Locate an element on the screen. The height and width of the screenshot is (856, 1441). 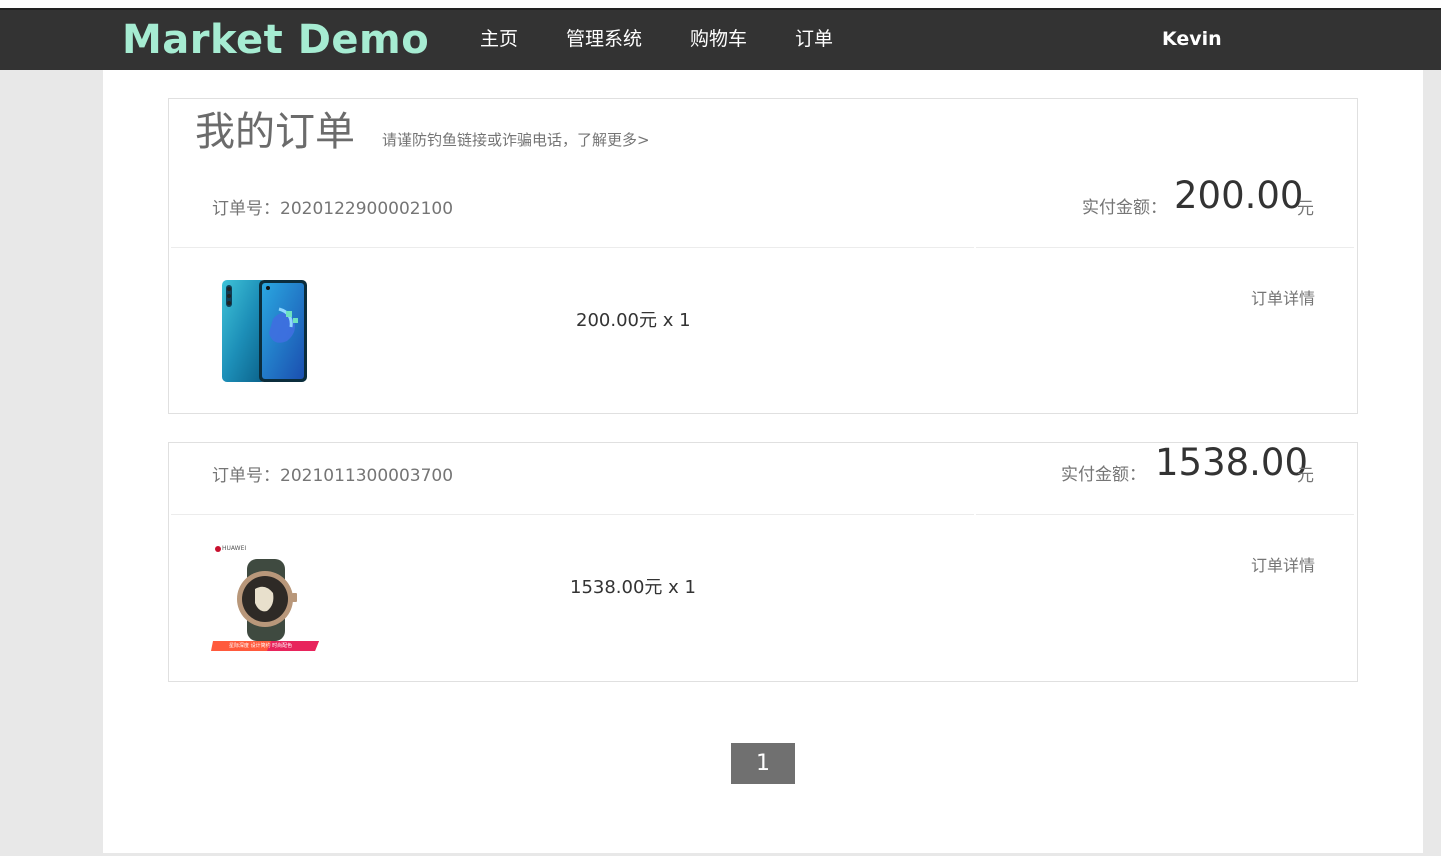
amount-value: 1538.00 is located at coordinates (1232, 462).